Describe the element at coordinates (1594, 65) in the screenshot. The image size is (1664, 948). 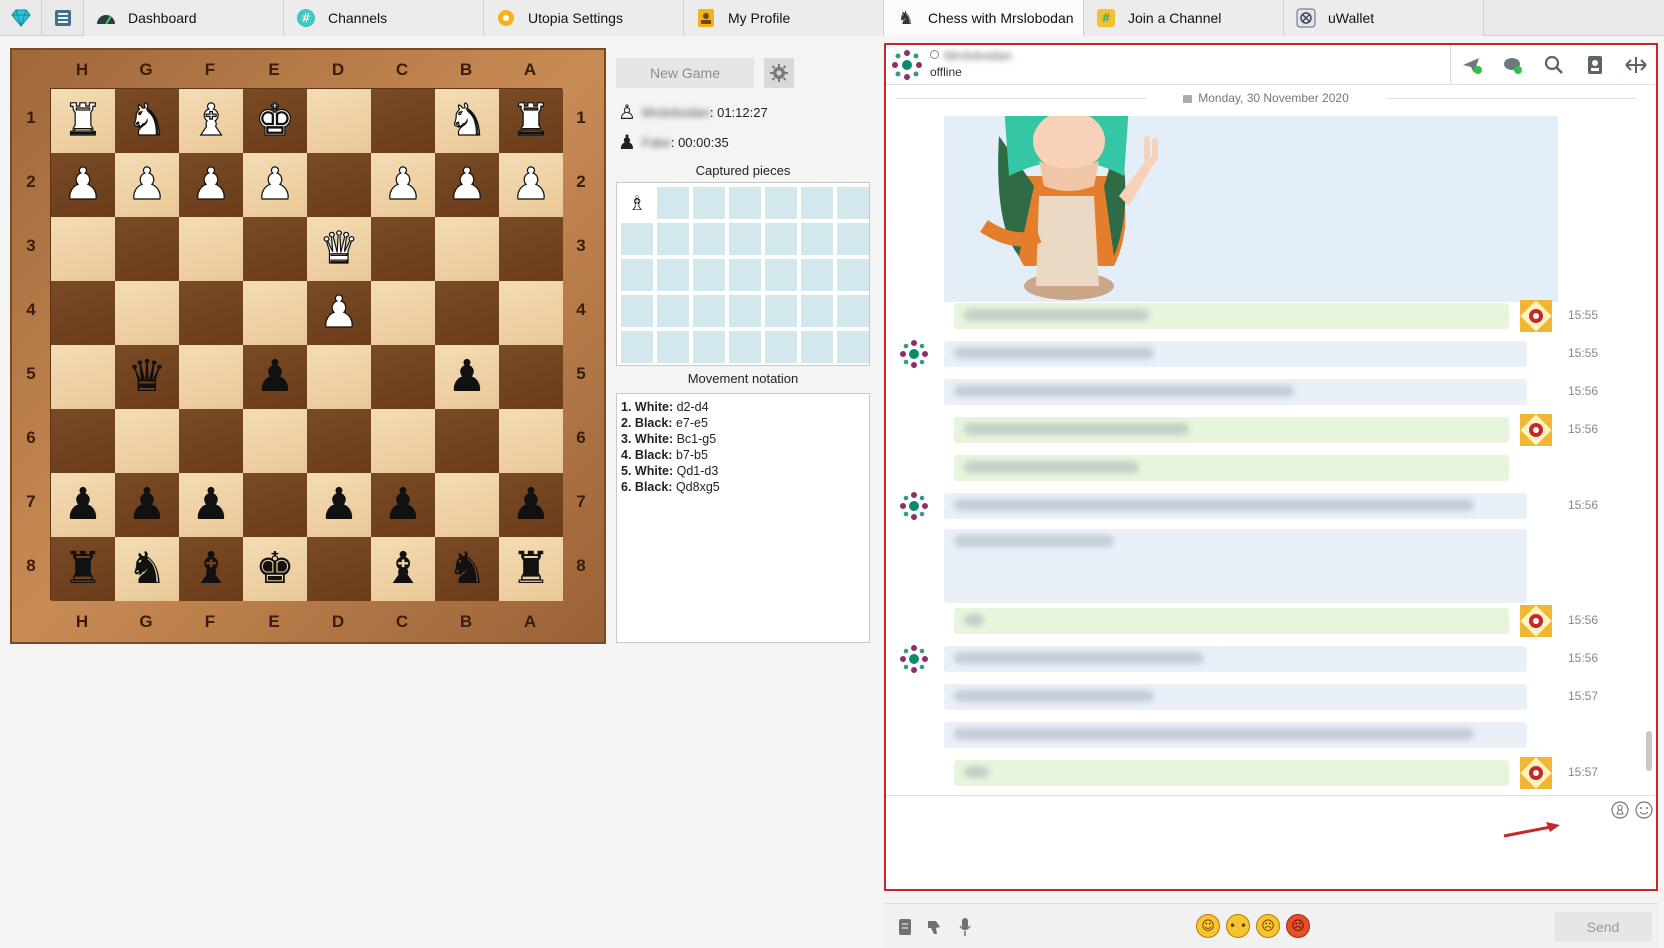
I see `contact-info-button` at that location.